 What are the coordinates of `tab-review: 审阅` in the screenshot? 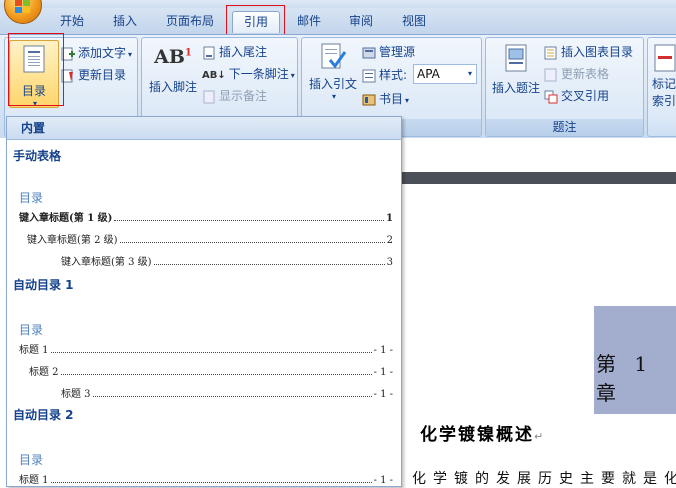 It's located at (361, 22).